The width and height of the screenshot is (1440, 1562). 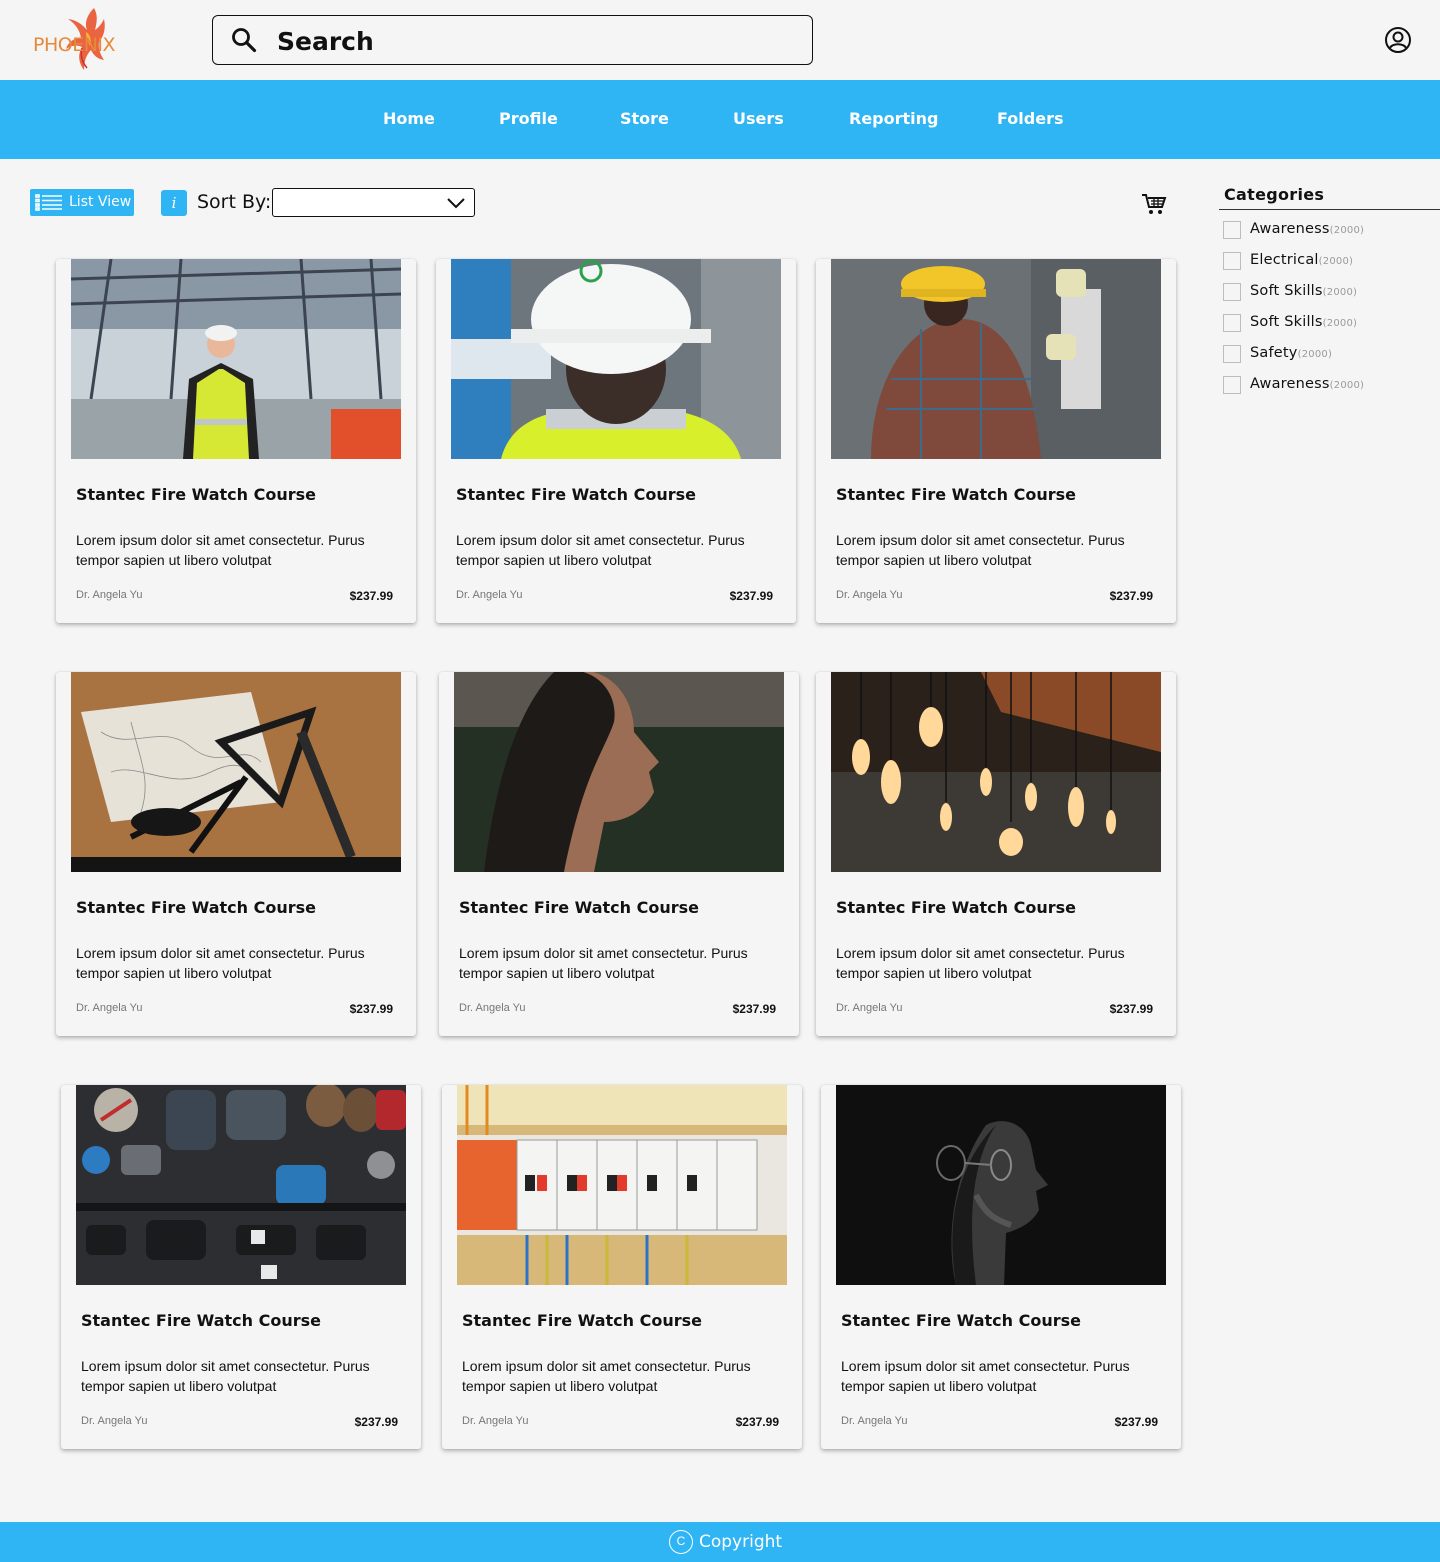 I want to click on chevron-down-icon, so click(x=456, y=203).